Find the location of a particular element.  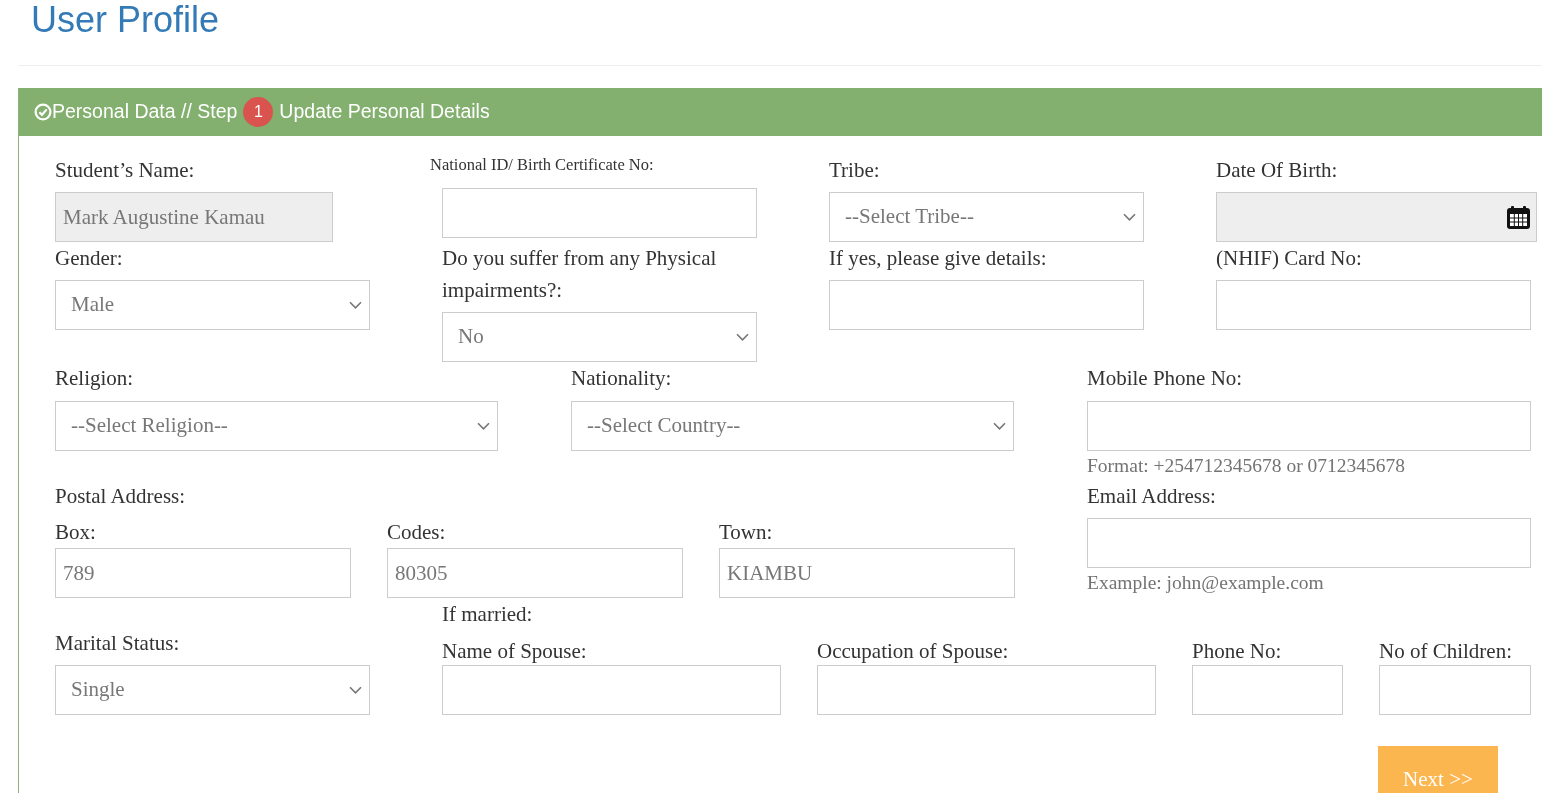

field-label: National ID/ Birth Certificate No: is located at coordinates (542, 165).